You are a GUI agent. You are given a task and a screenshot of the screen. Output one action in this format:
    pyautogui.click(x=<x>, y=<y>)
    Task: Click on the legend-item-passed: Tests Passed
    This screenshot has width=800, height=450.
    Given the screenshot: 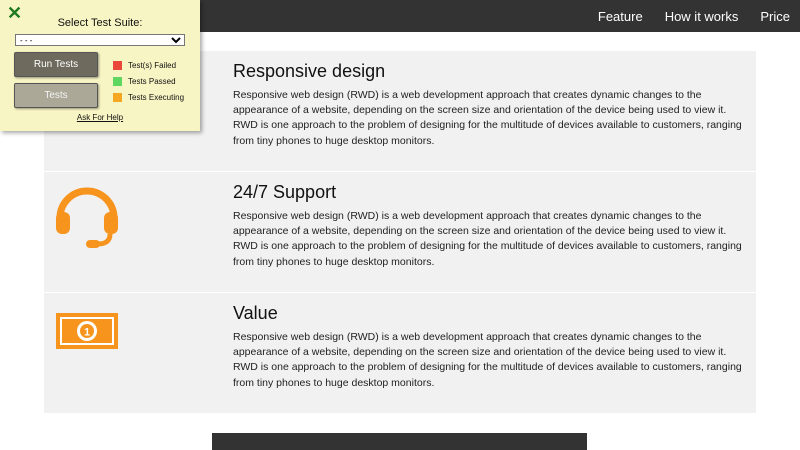 What is the action you would take?
    pyautogui.click(x=148, y=81)
    